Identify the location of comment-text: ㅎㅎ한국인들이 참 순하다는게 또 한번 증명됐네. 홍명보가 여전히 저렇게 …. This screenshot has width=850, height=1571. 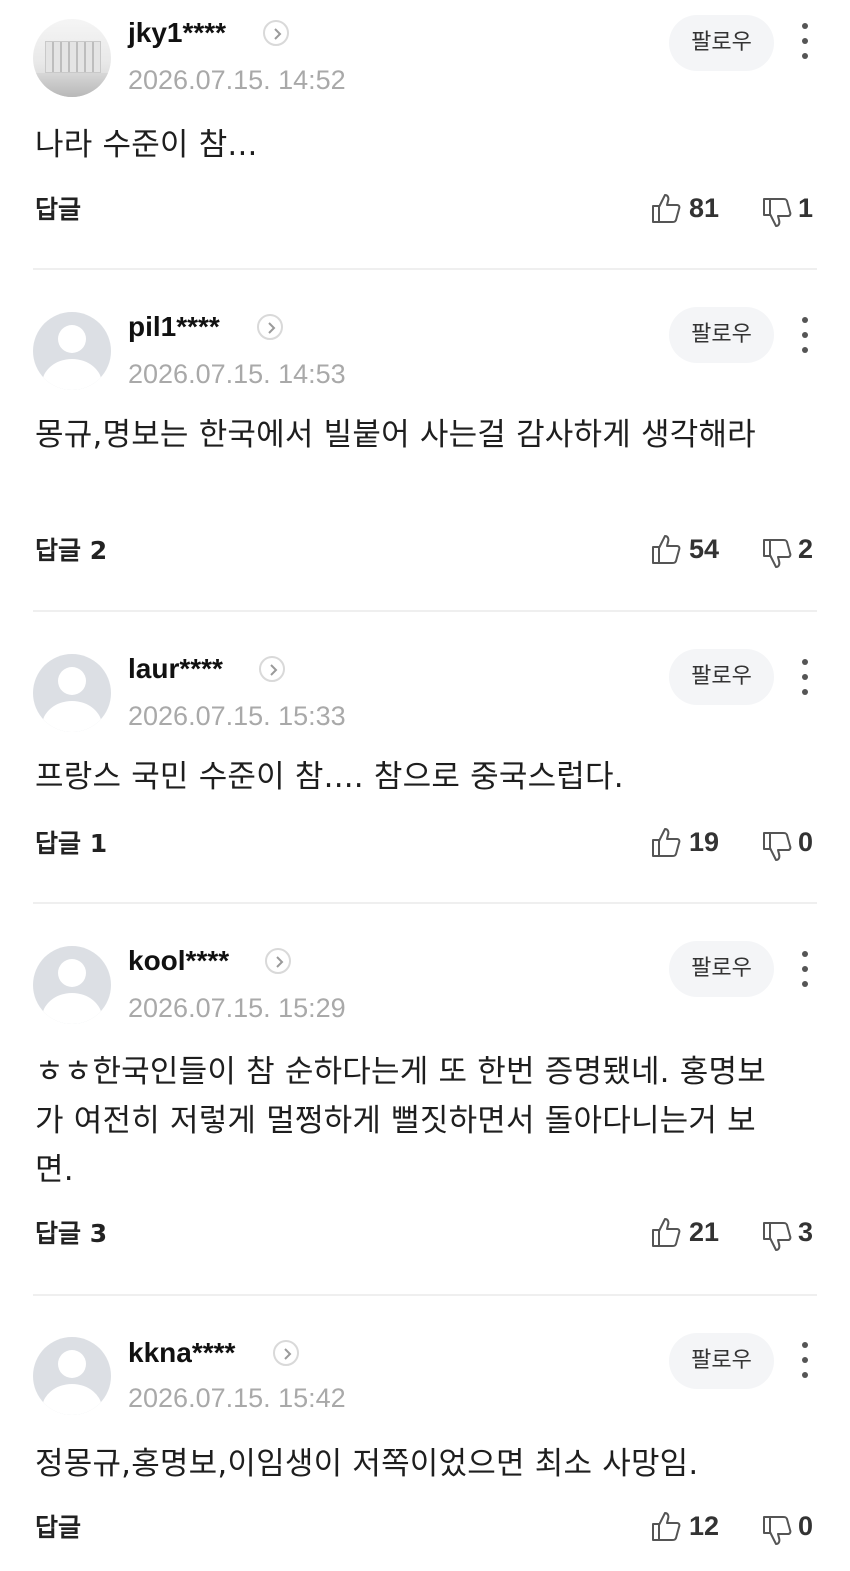
(400, 1121).